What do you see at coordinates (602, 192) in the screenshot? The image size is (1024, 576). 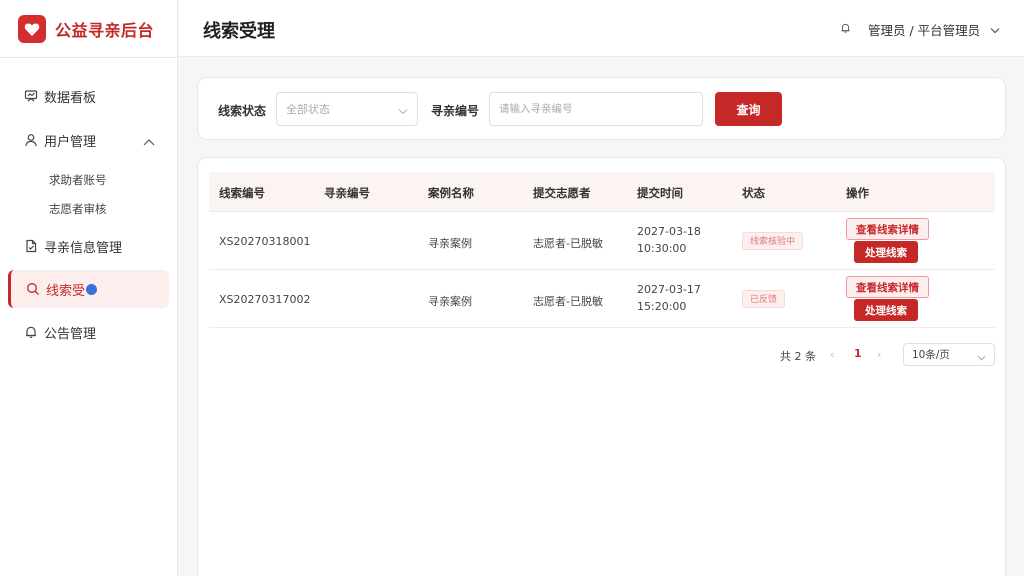 I see `table-header: 线索编号 寻亲编号 案例名称 提交志愿者 提交时间 状态 操作` at bounding box center [602, 192].